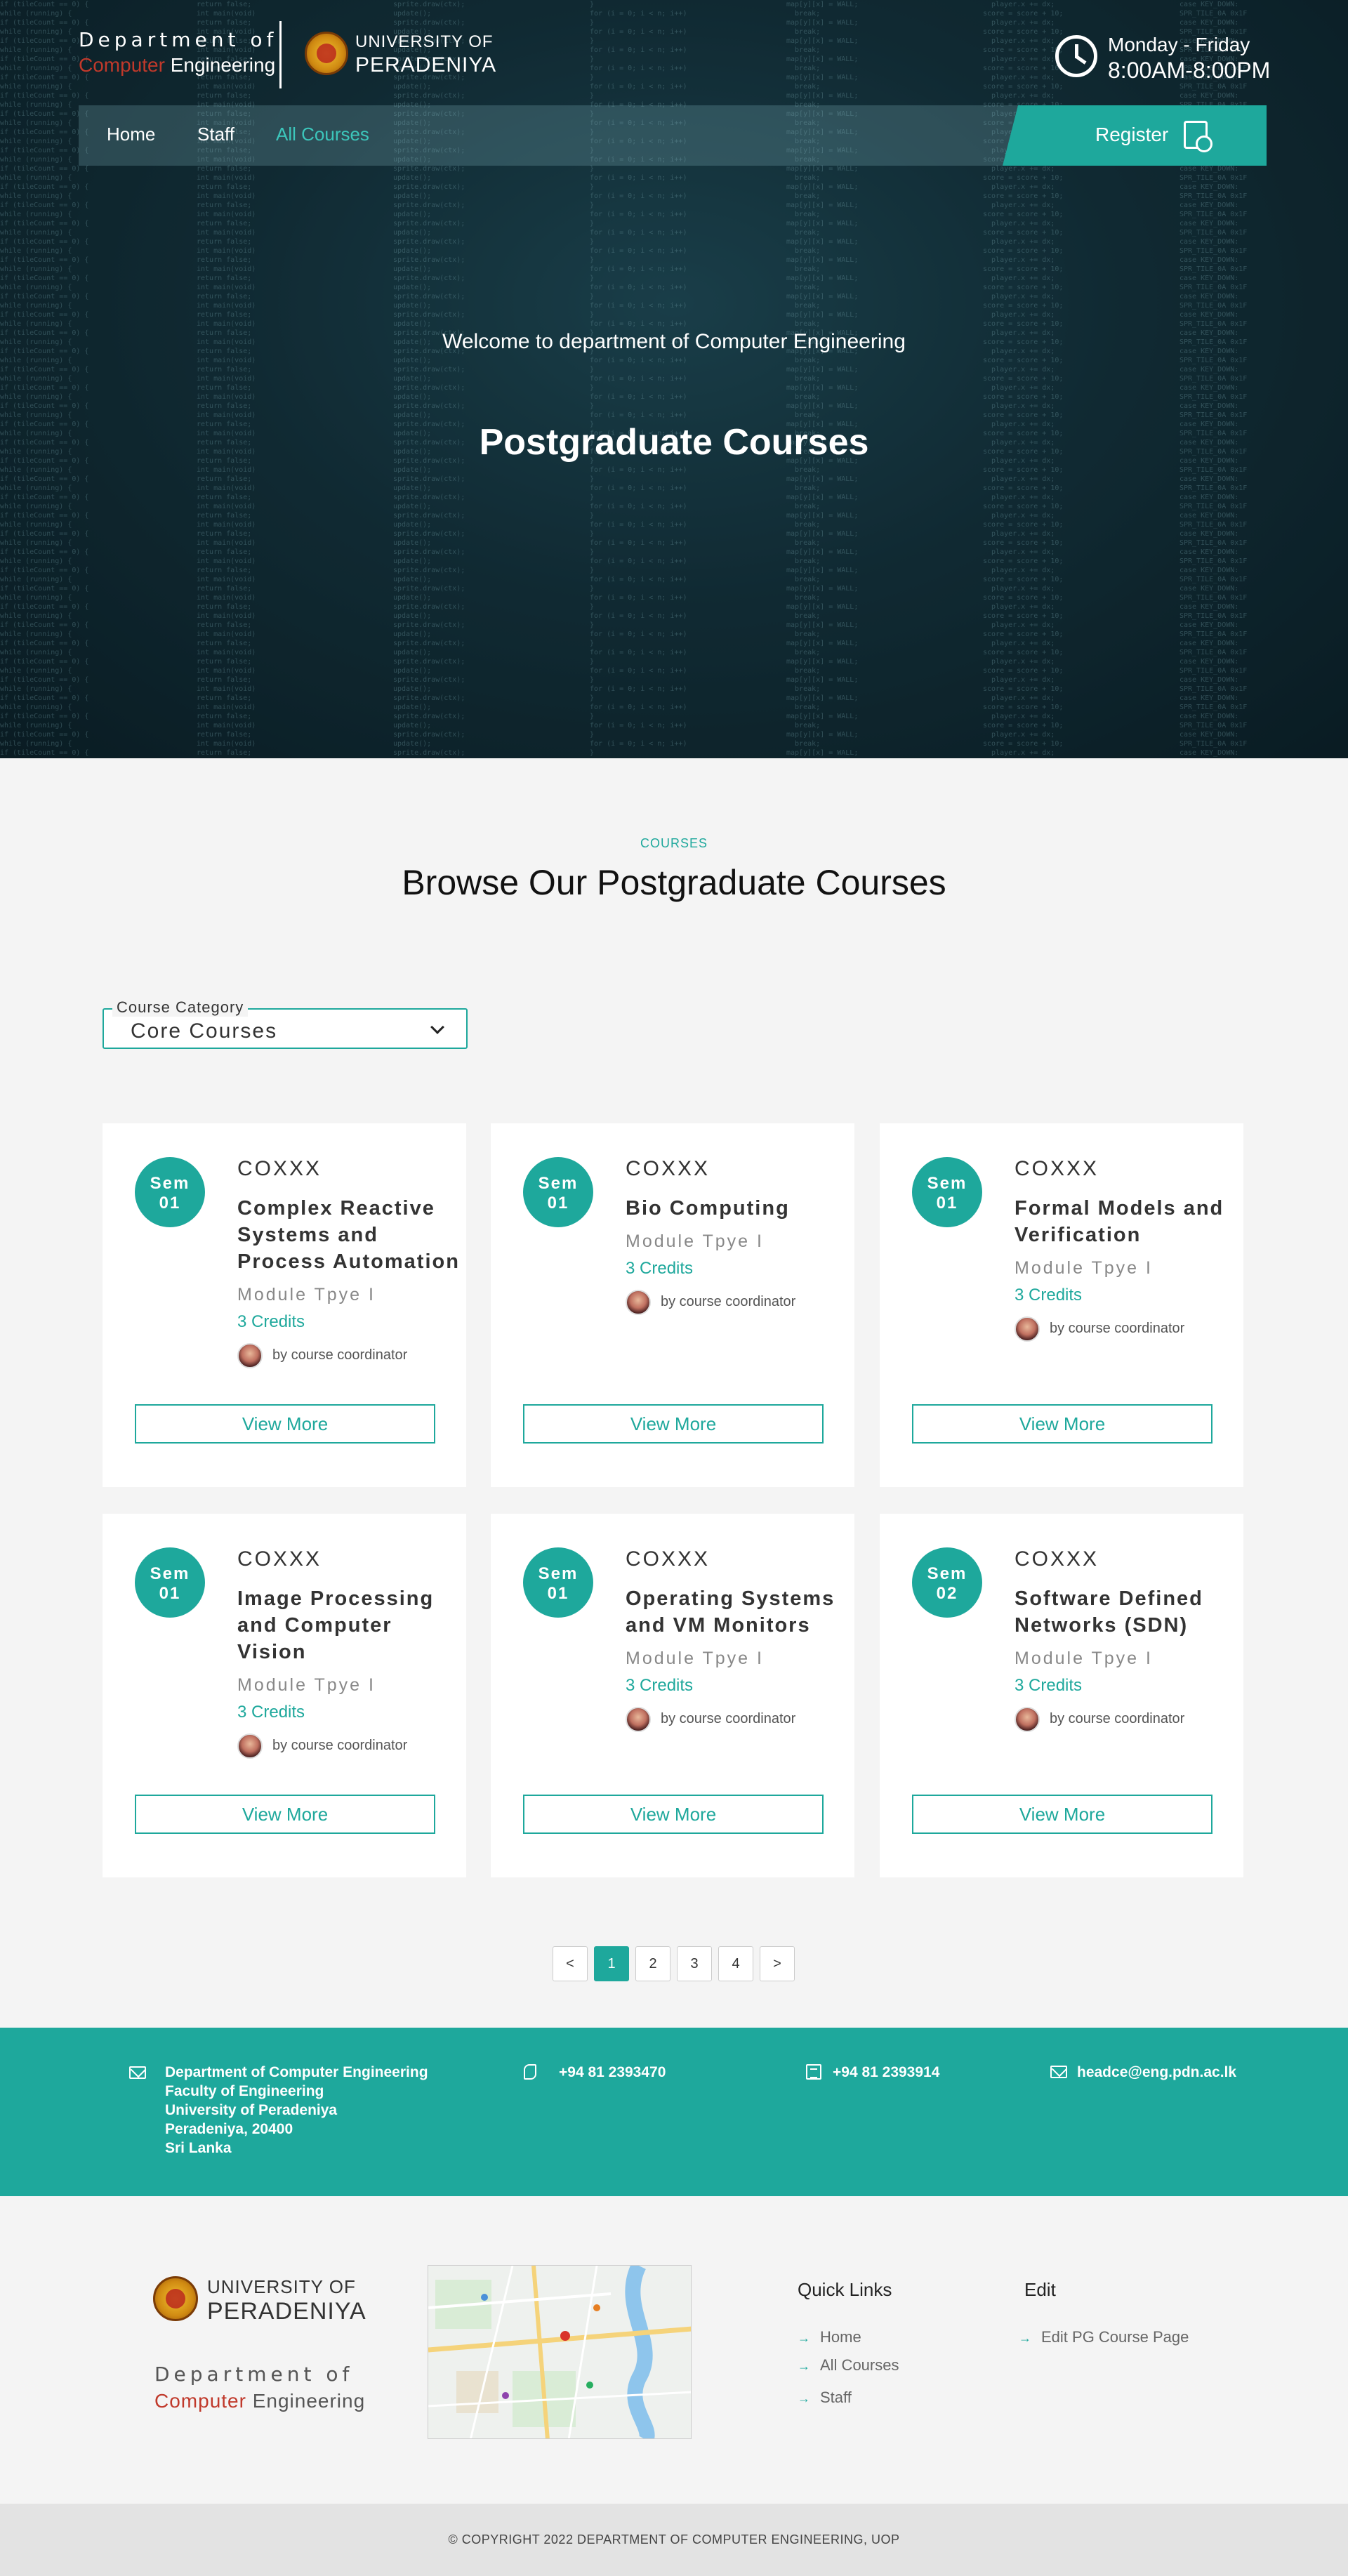  What do you see at coordinates (674, 882) in the screenshot?
I see `section-title: Browse Our Postgraduate Courses` at bounding box center [674, 882].